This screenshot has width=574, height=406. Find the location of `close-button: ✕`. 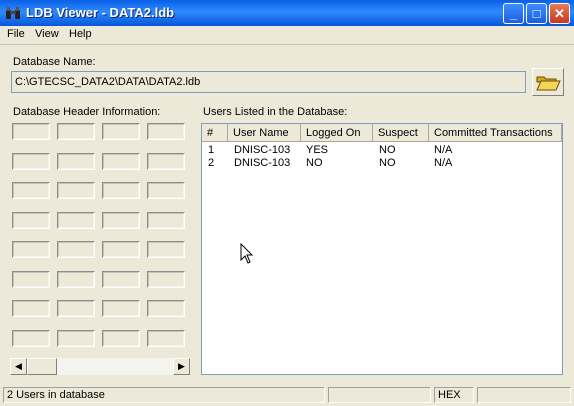

close-button: ✕ is located at coordinates (559, 13).